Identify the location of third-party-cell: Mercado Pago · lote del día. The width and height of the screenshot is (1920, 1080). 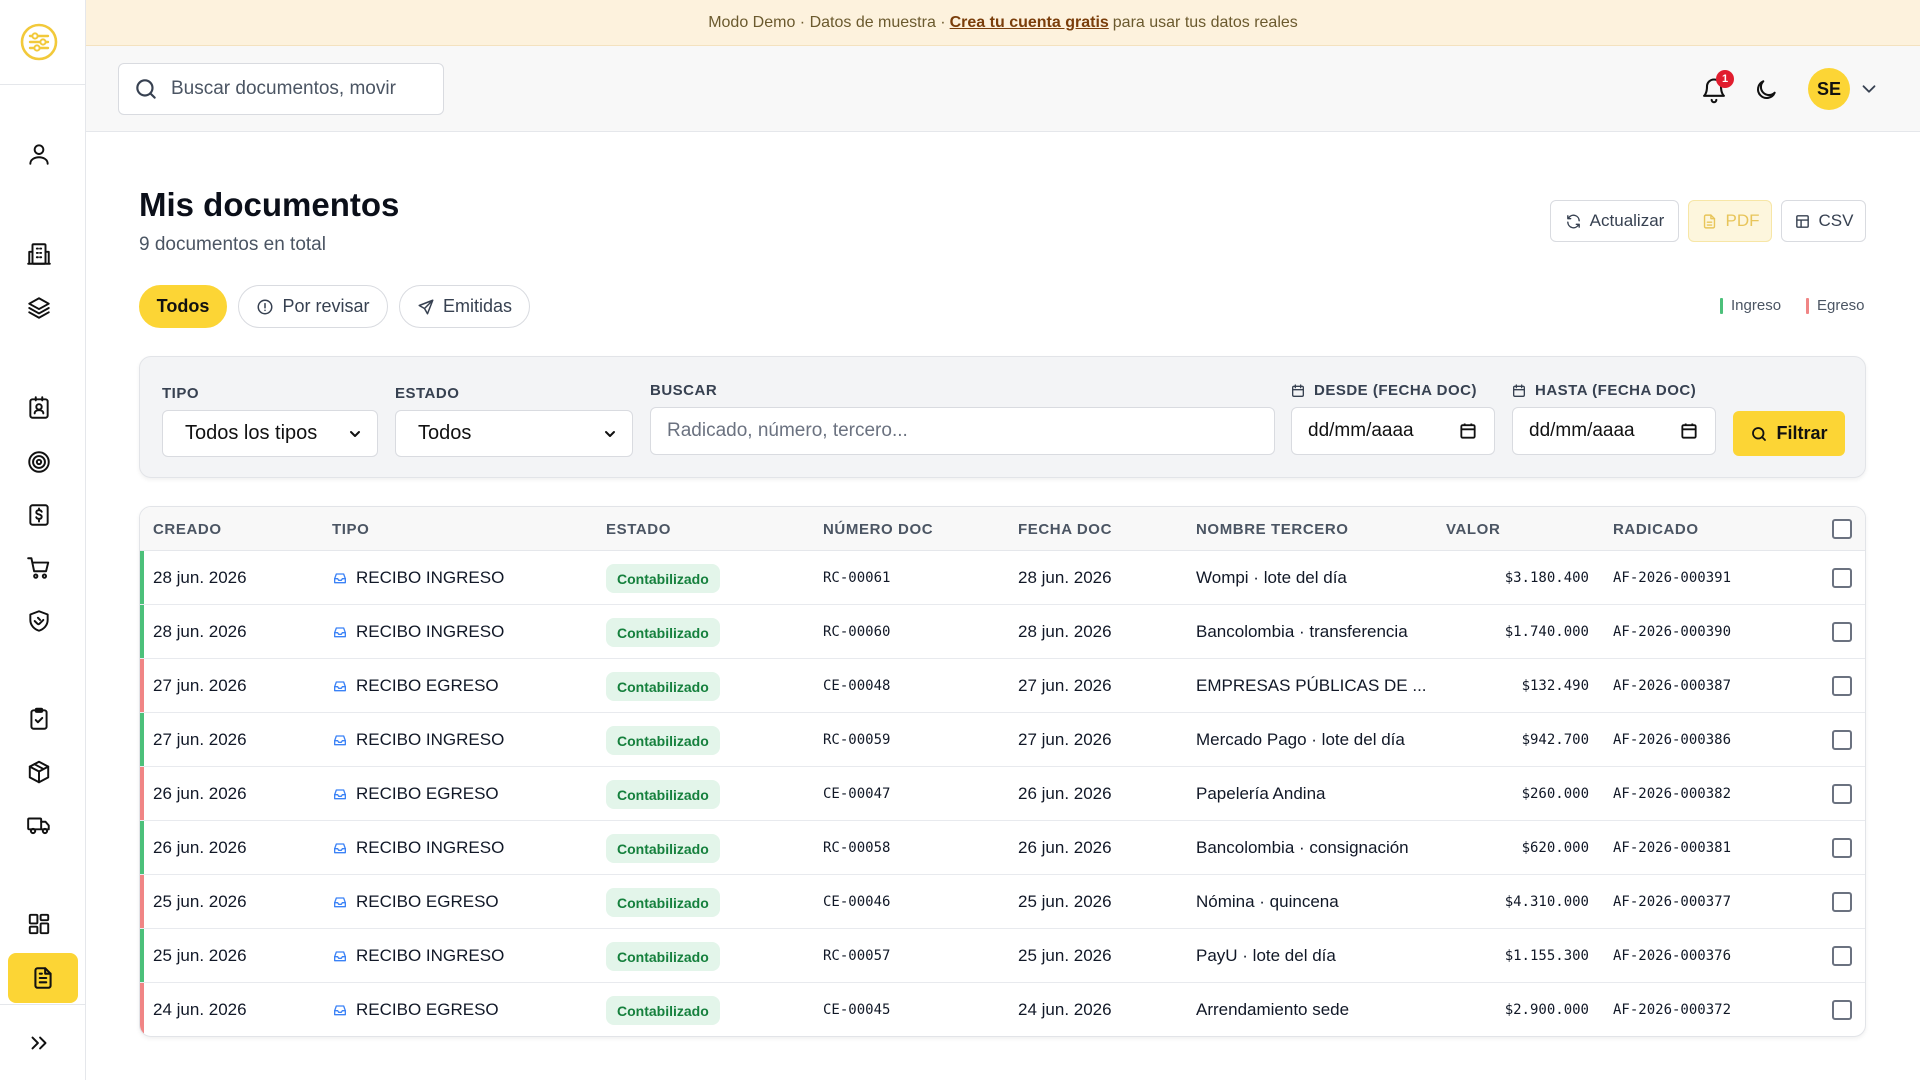
(1300, 739).